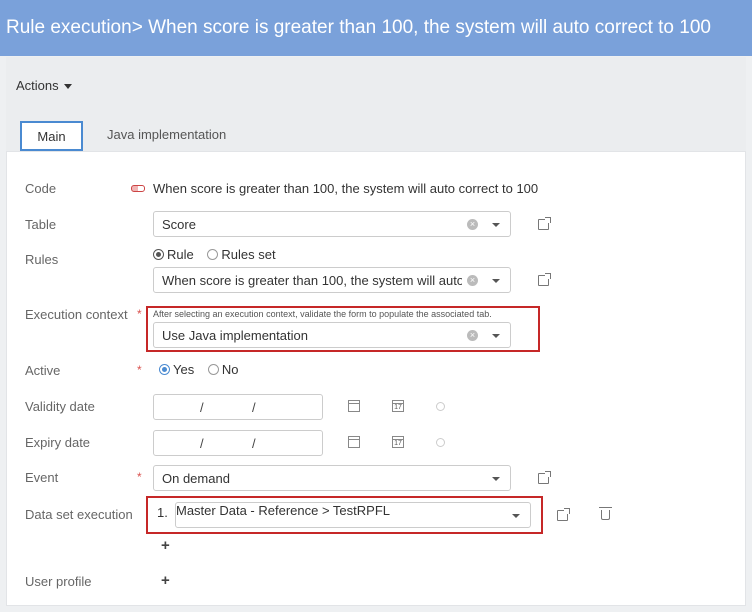 The image size is (752, 612). I want to click on execution-context-label: Execution context, so click(76, 314).